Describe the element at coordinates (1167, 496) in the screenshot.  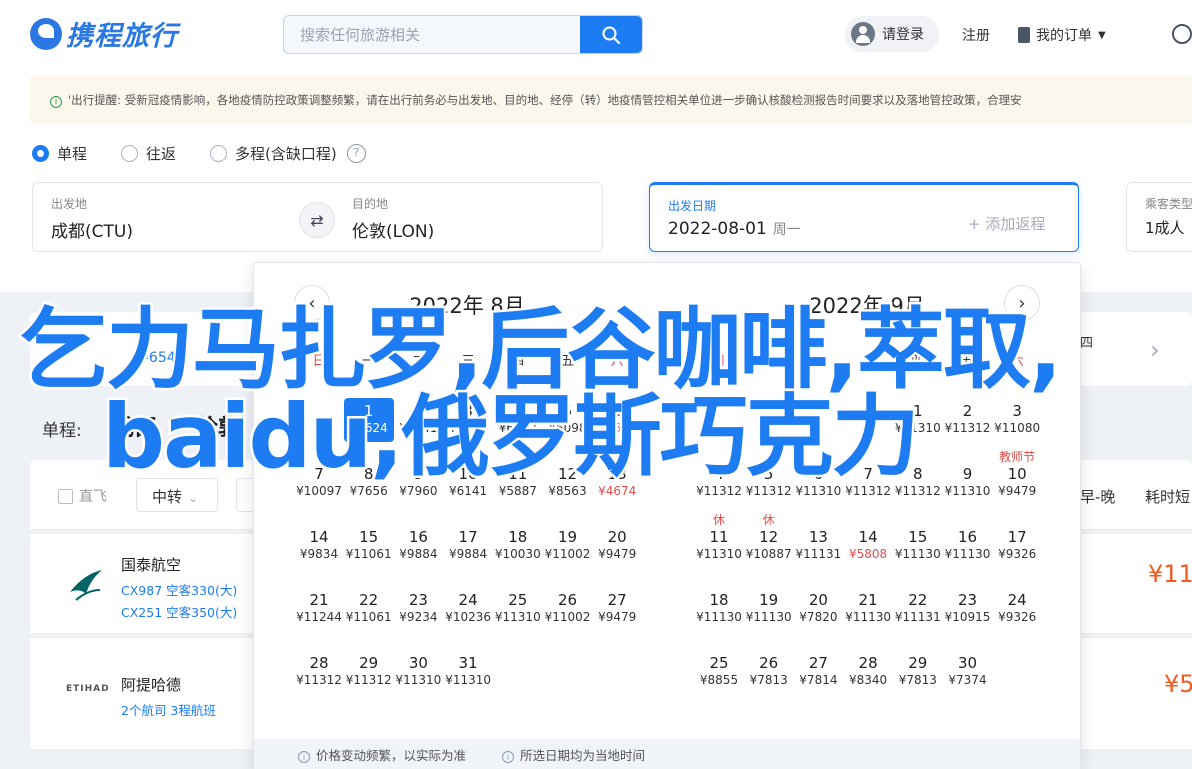
I see `sort-by-duration: 耗时短` at that location.